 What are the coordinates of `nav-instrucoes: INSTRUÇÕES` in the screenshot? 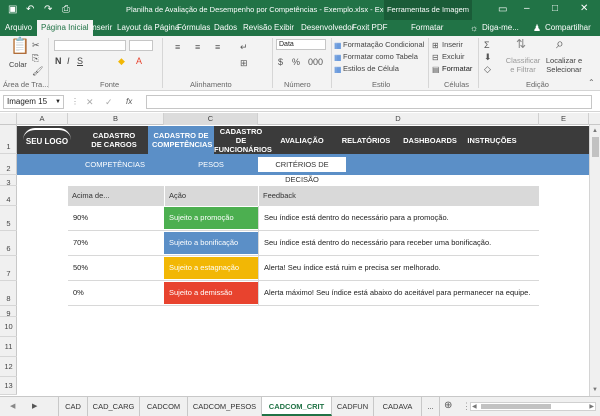 It's located at (492, 140).